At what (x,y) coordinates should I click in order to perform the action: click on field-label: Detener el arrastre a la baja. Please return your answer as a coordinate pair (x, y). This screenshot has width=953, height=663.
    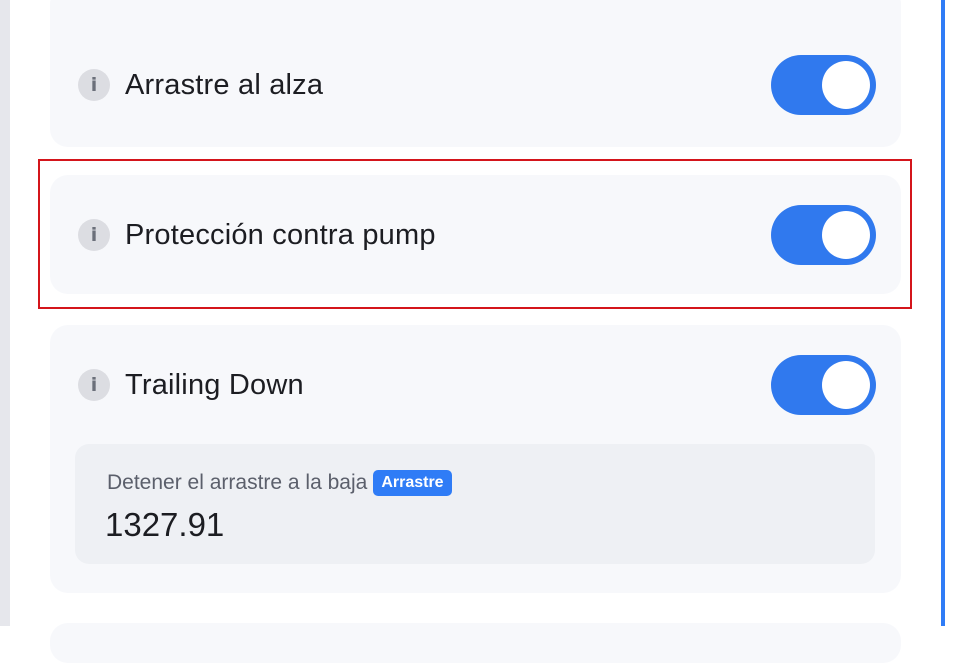
    Looking at the image, I should click on (237, 482).